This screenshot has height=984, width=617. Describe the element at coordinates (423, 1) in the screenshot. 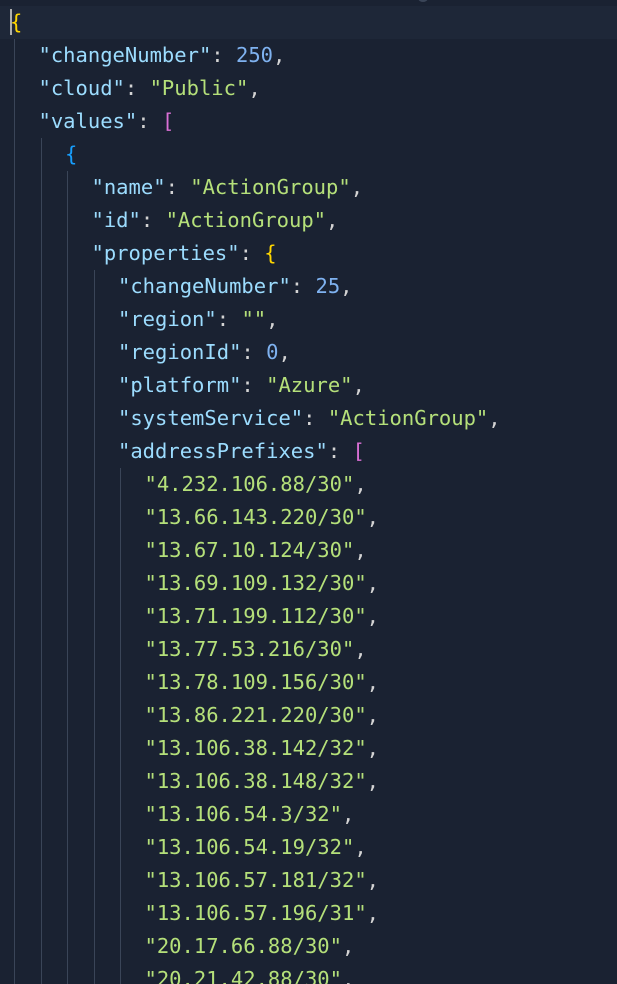

I see `minimap-indicator` at that location.